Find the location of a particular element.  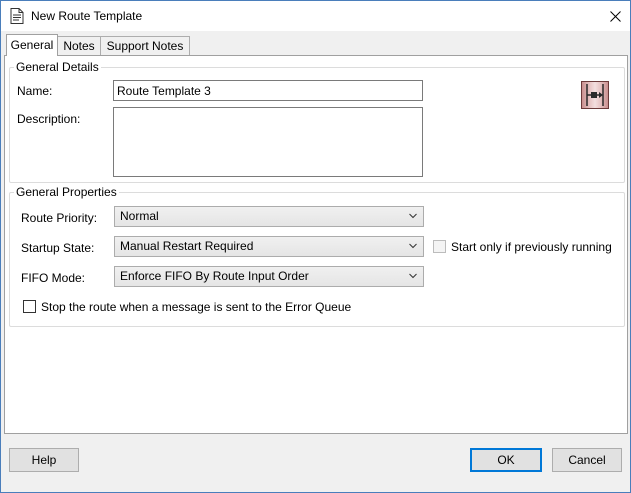

help-button: Help is located at coordinates (44, 460).